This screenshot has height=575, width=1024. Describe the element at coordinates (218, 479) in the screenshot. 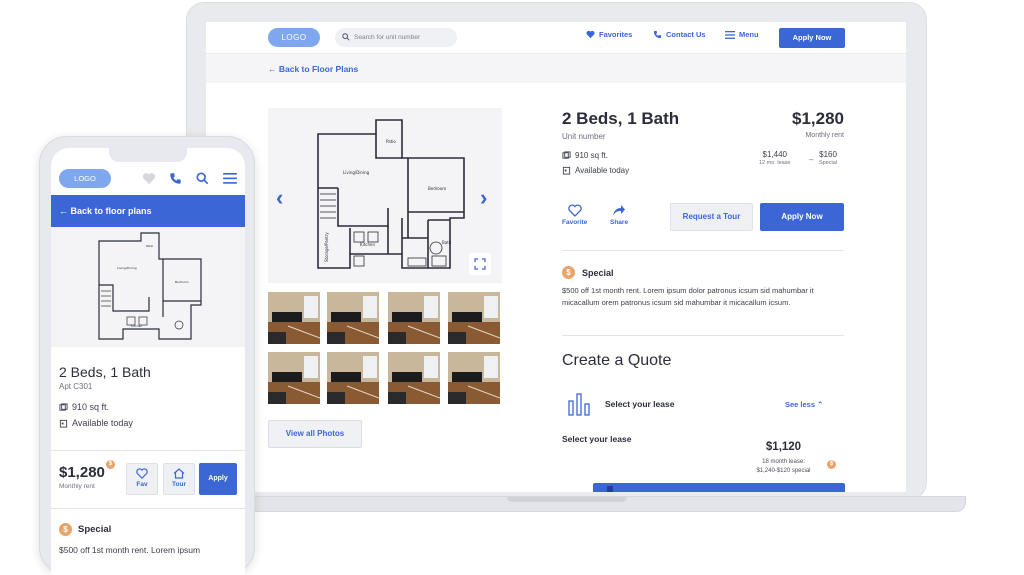

I see `mobile-apply-button: Apply` at that location.